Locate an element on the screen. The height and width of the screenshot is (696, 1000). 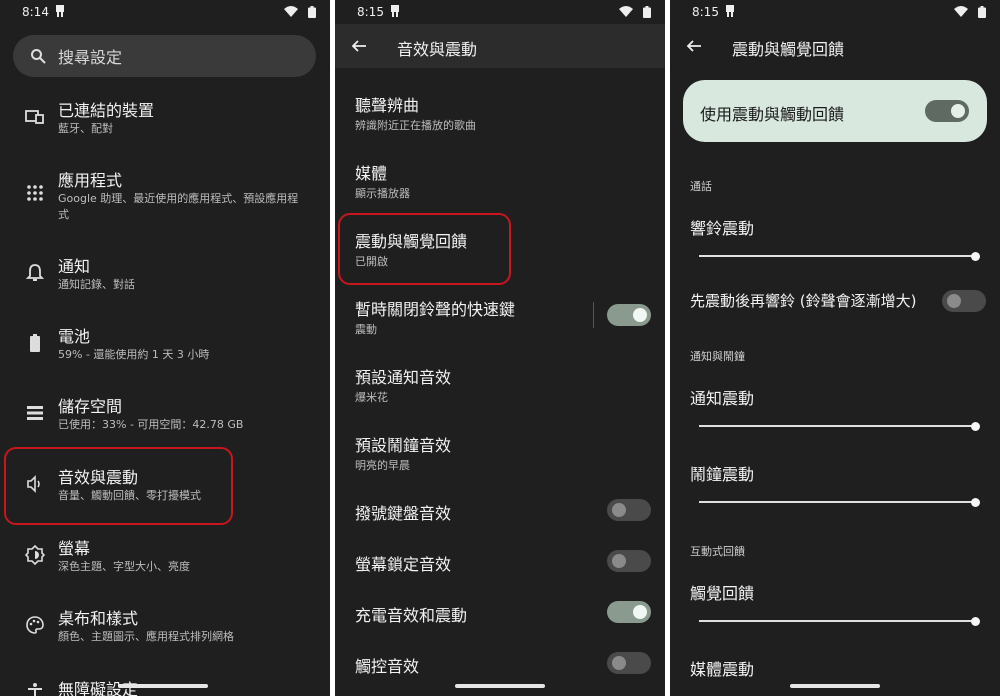
ring-vibration-label: 響鈴震動 is located at coordinates (722, 228).